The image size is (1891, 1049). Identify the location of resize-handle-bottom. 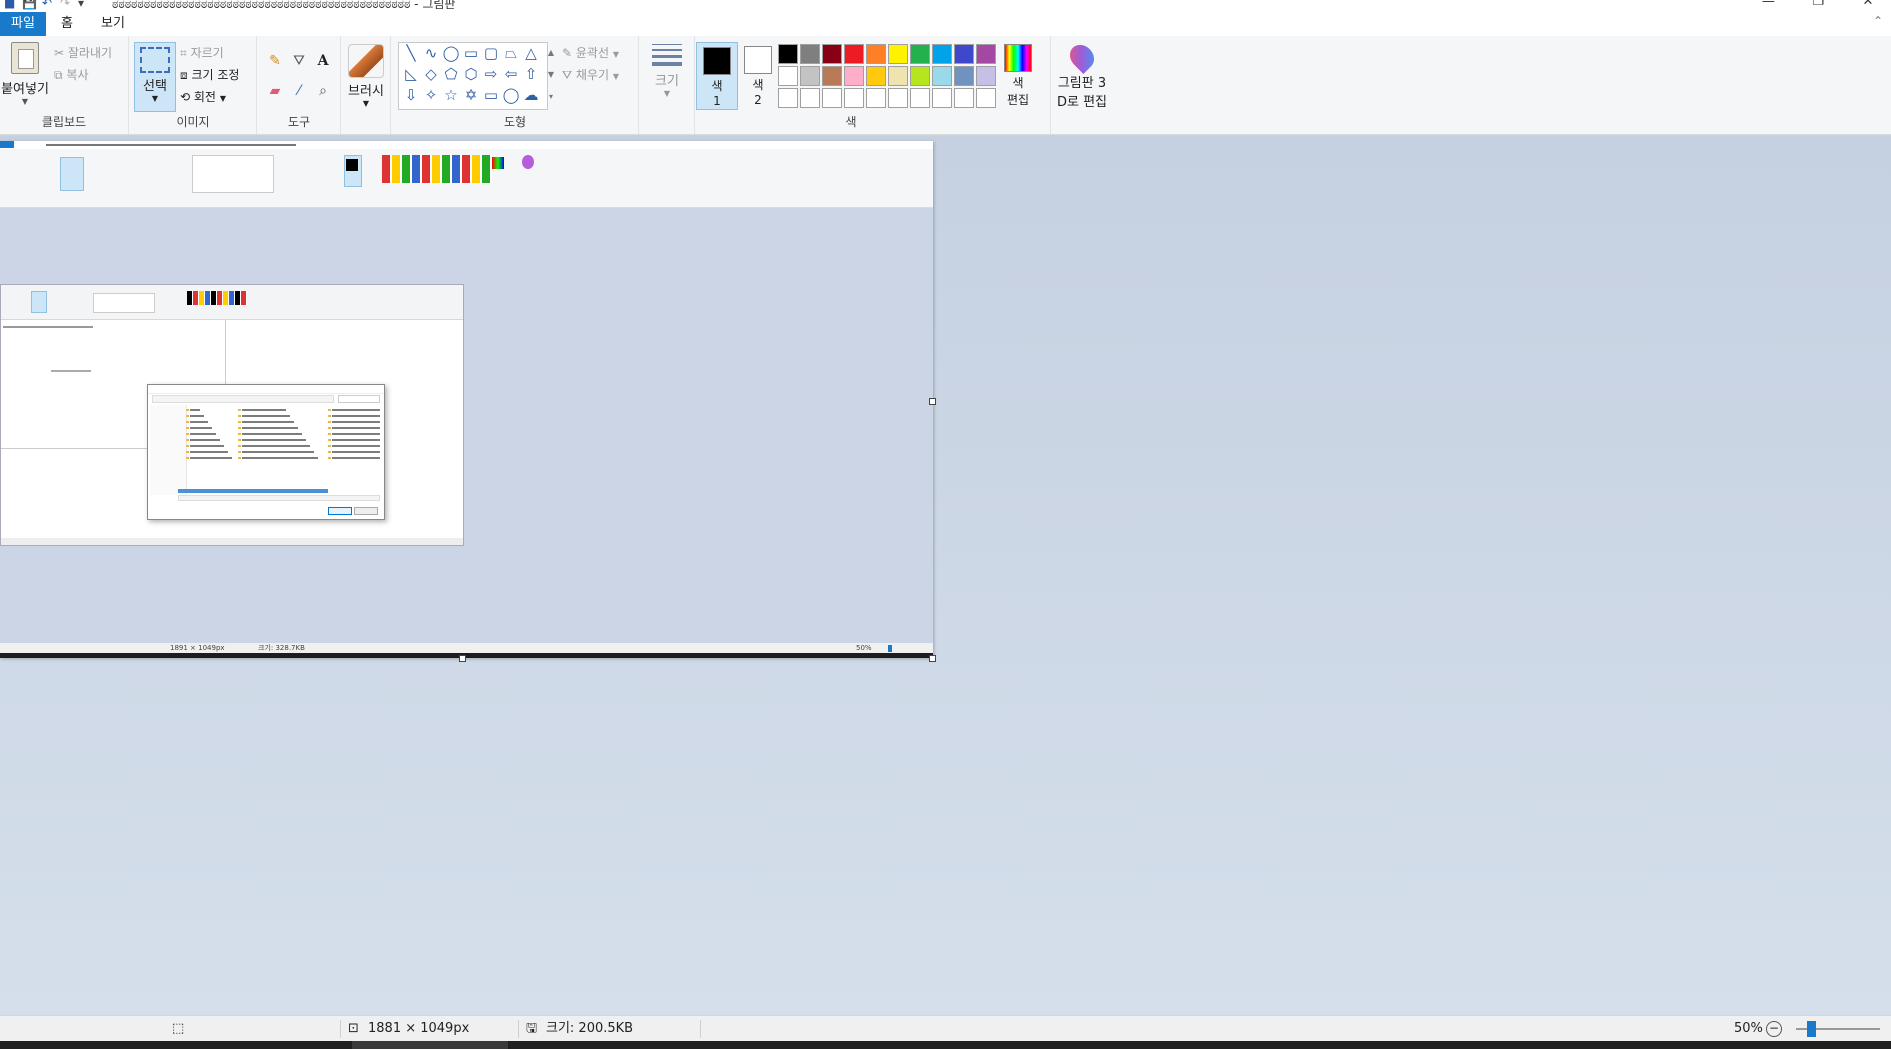
(462, 658).